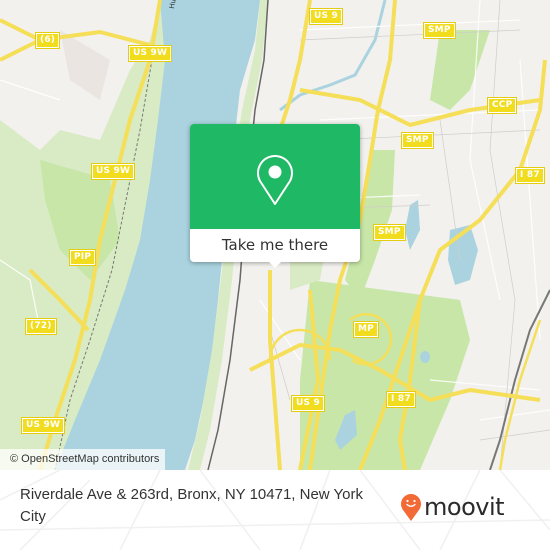 The width and height of the screenshot is (550, 550). I want to click on road-shield-mp: MP, so click(366, 329).